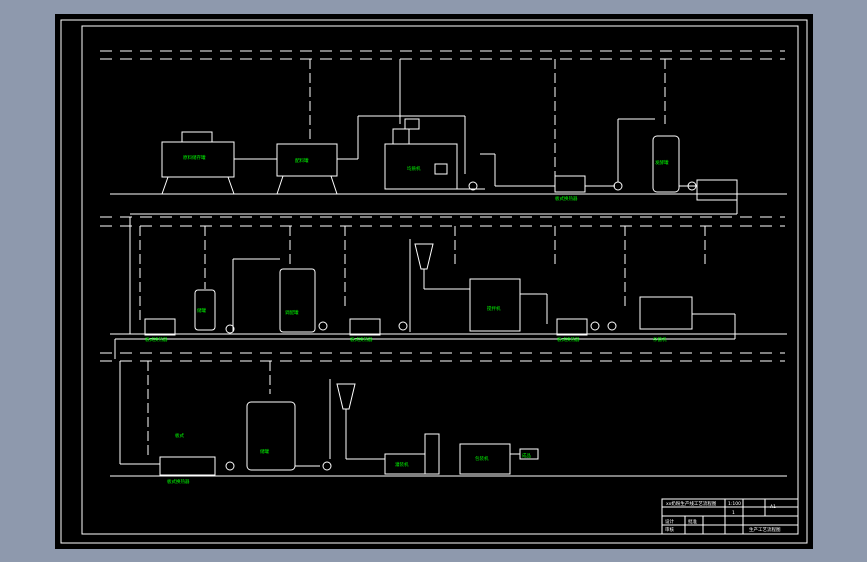 This screenshot has width=867, height=562. Describe the element at coordinates (691, 503) in the screenshot. I see `title-block-title: xx奶粉生产线工艺流程图` at that location.